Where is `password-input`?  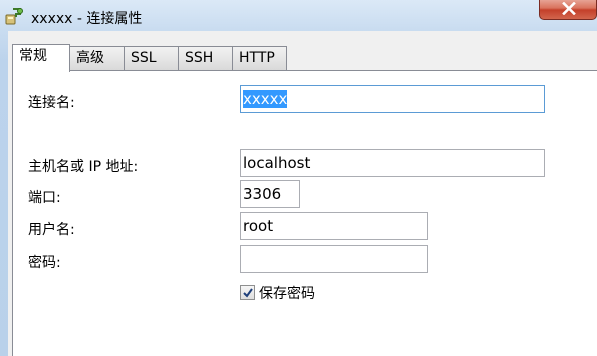
password-input is located at coordinates (334, 259).